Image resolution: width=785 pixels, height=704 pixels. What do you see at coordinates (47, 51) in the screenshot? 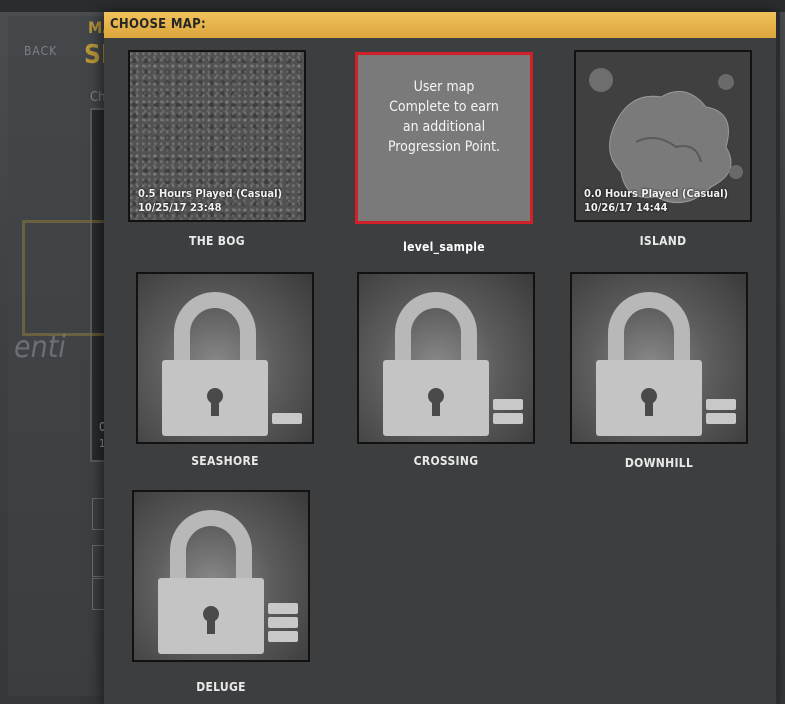
I see `back-button: BACK` at bounding box center [47, 51].